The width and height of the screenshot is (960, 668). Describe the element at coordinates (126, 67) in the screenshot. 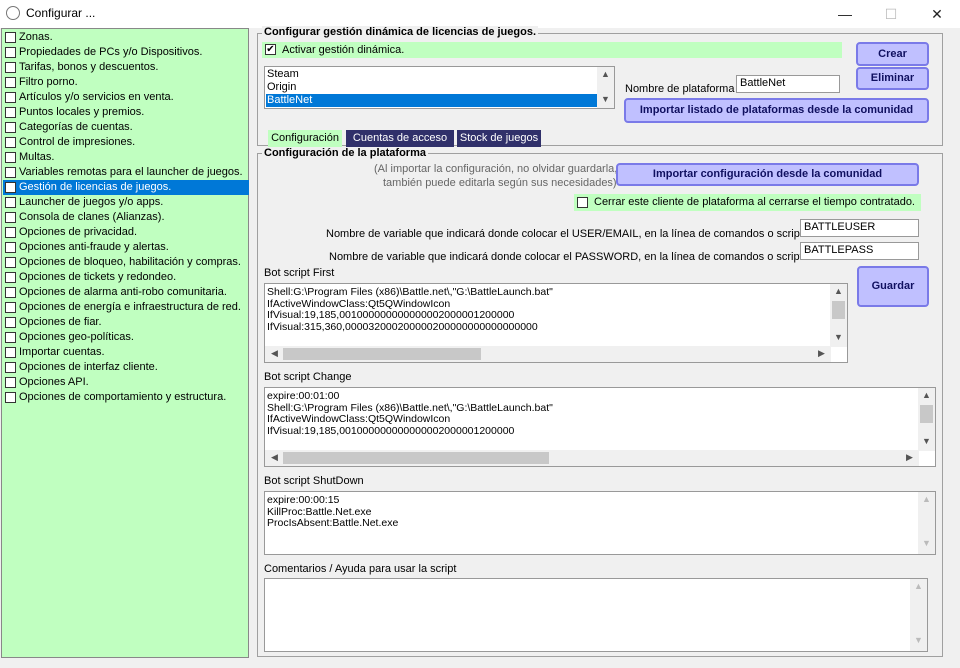

I see `sidebar-item: Tarifas, bonos y descuentos.` at that location.